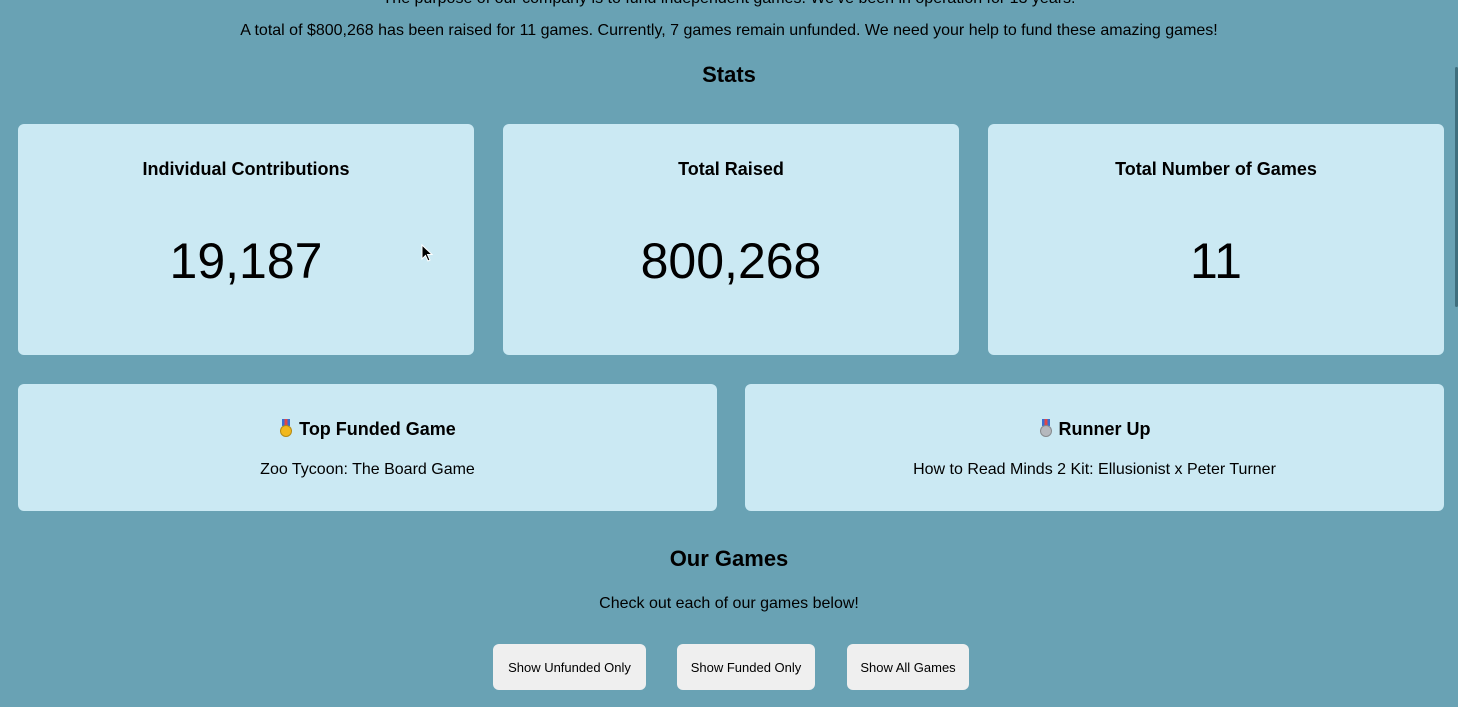 The height and width of the screenshot is (707, 1458). I want to click on stat-card-title: Total Raised, so click(731, 169).